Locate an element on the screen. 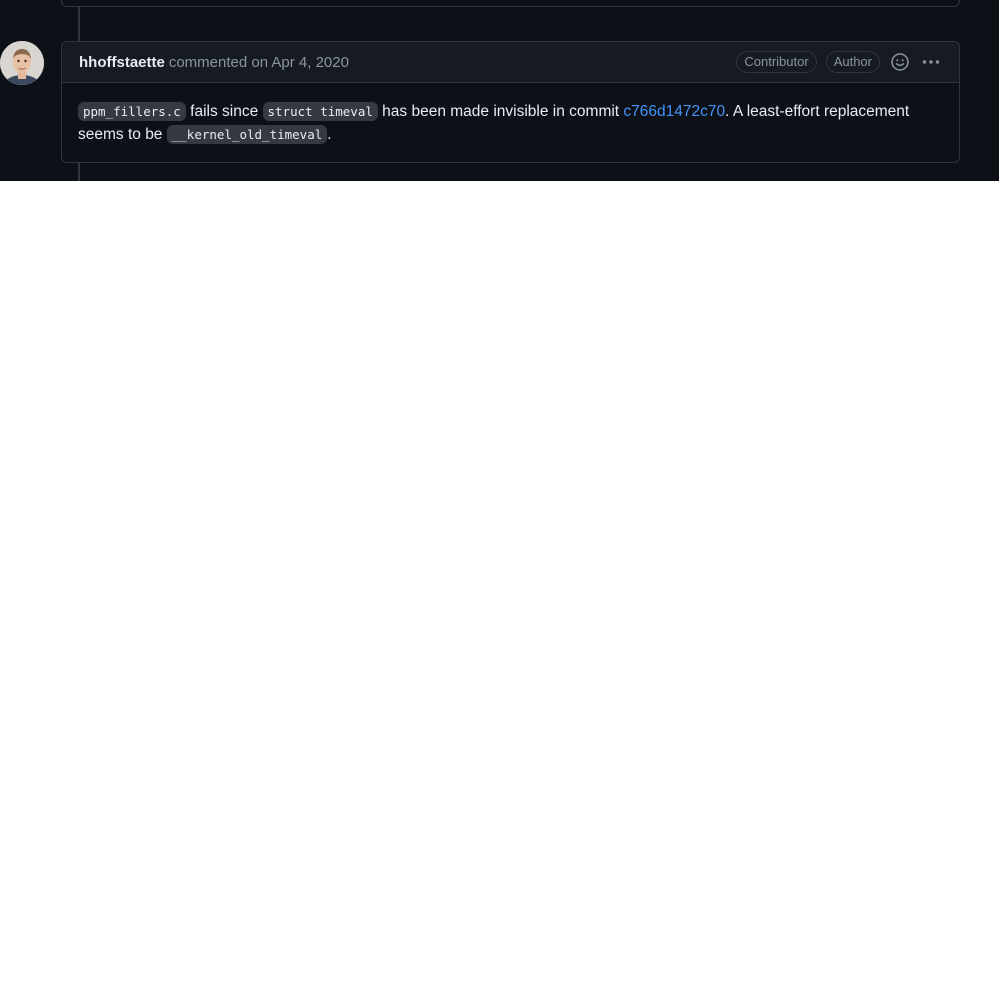 This screenshot has height=993, width=999. inline-code-struct: struct timeval is located at coordinates (320, 111).